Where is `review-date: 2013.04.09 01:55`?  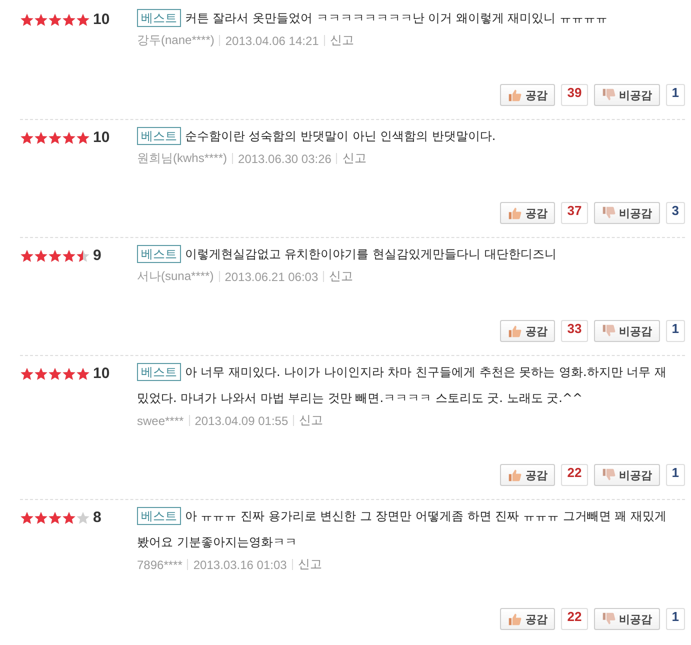
review-date: 2013.04.09 01:55 is located at coordinates (241, 421).